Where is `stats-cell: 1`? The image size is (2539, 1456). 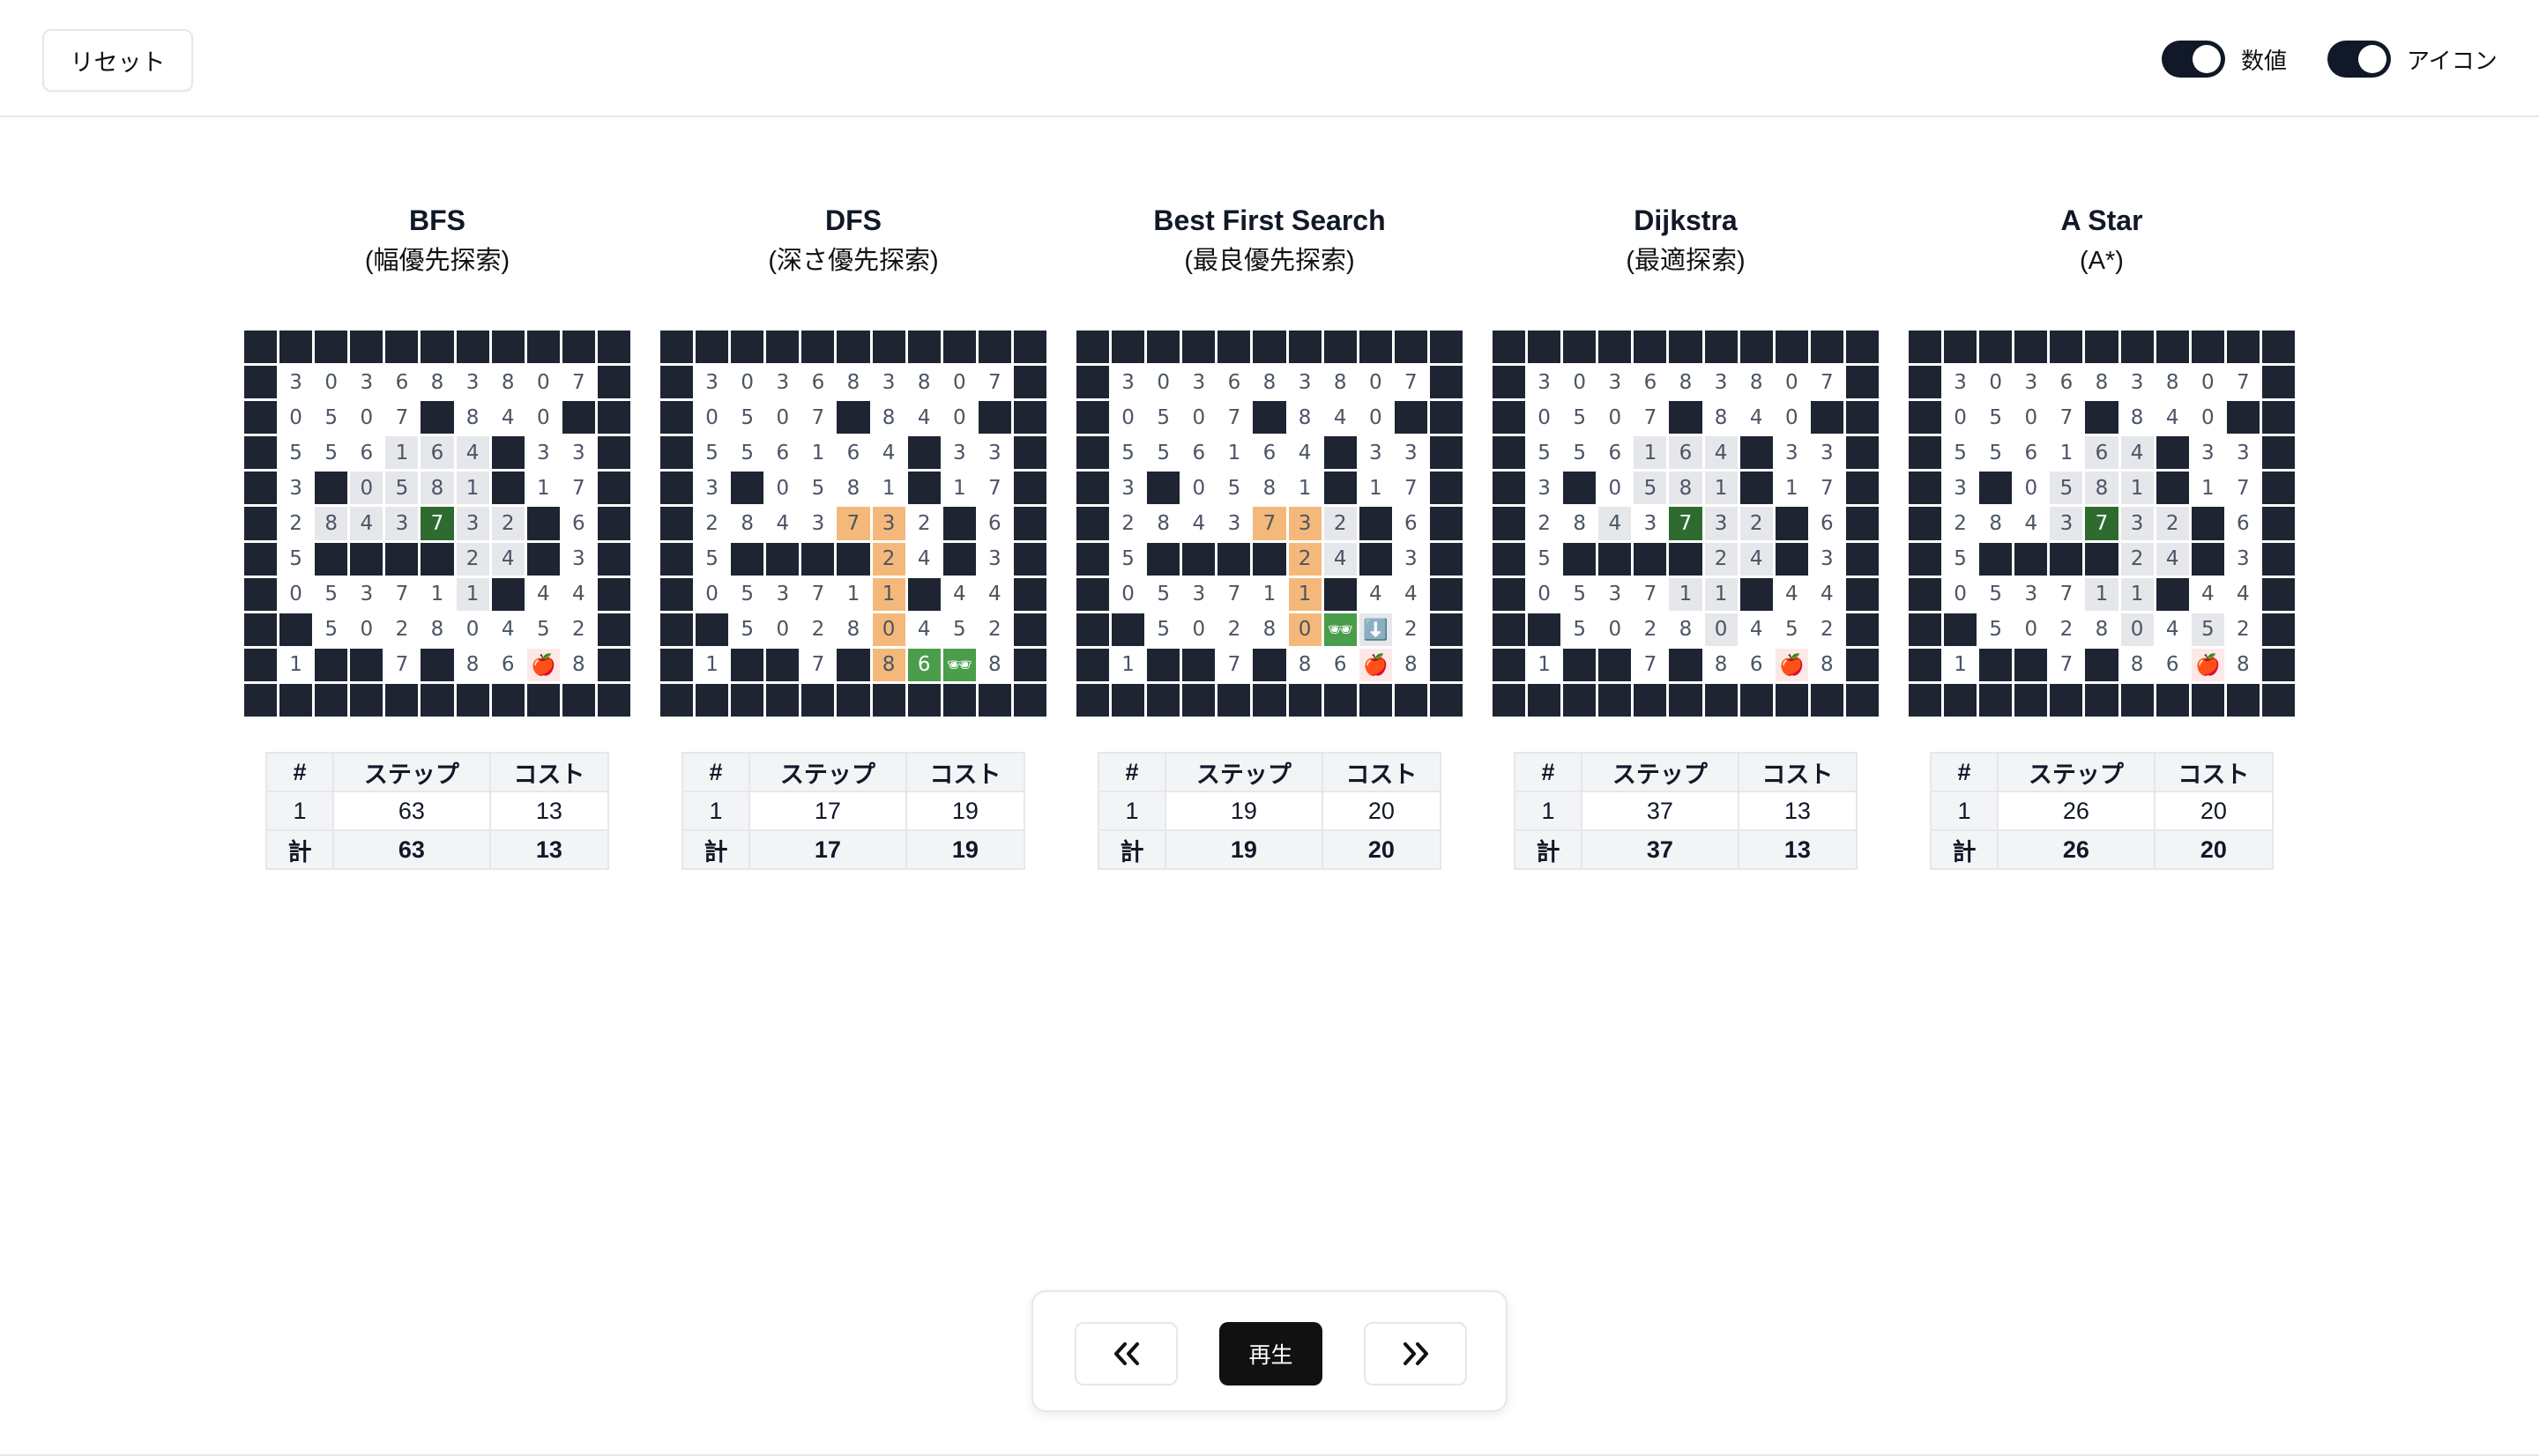
stats-cell: 1 is located at coordinates (715, 811).